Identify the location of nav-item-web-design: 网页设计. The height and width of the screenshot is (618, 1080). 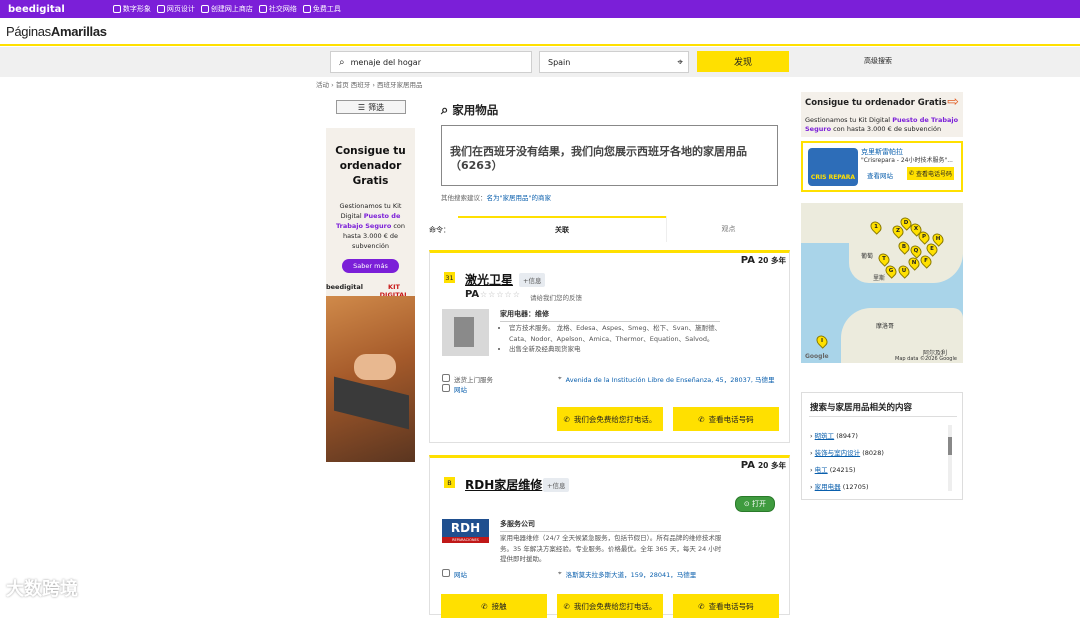
(175, 9).